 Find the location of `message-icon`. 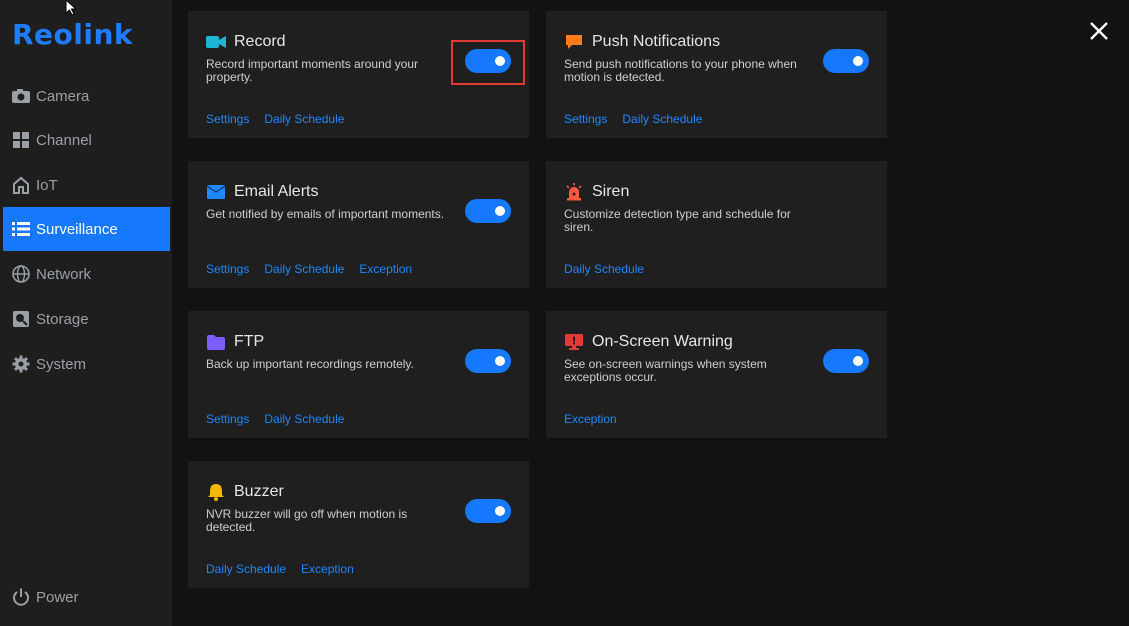

message-icon is located at coordinates (574, 42).